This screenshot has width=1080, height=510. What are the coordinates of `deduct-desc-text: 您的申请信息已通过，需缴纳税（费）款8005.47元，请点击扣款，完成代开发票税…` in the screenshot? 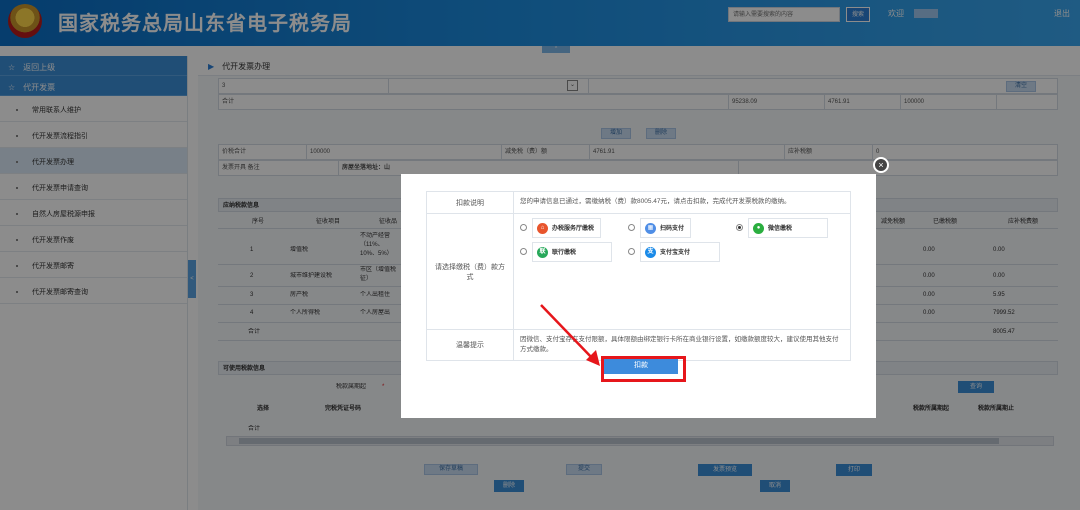 It's located at (655, 201).